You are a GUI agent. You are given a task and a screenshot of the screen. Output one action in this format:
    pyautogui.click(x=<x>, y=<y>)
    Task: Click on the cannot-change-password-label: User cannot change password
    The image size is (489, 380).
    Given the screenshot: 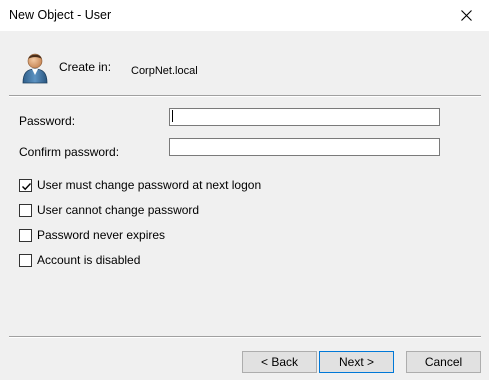 What is the action you would take?
    pyautogui.click(x=118, y=210)
    